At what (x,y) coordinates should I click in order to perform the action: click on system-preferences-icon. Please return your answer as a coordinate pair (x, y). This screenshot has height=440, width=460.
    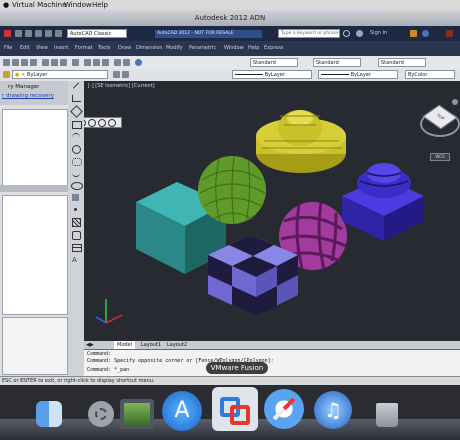
    Looking at the image, I should click on (101, 414).